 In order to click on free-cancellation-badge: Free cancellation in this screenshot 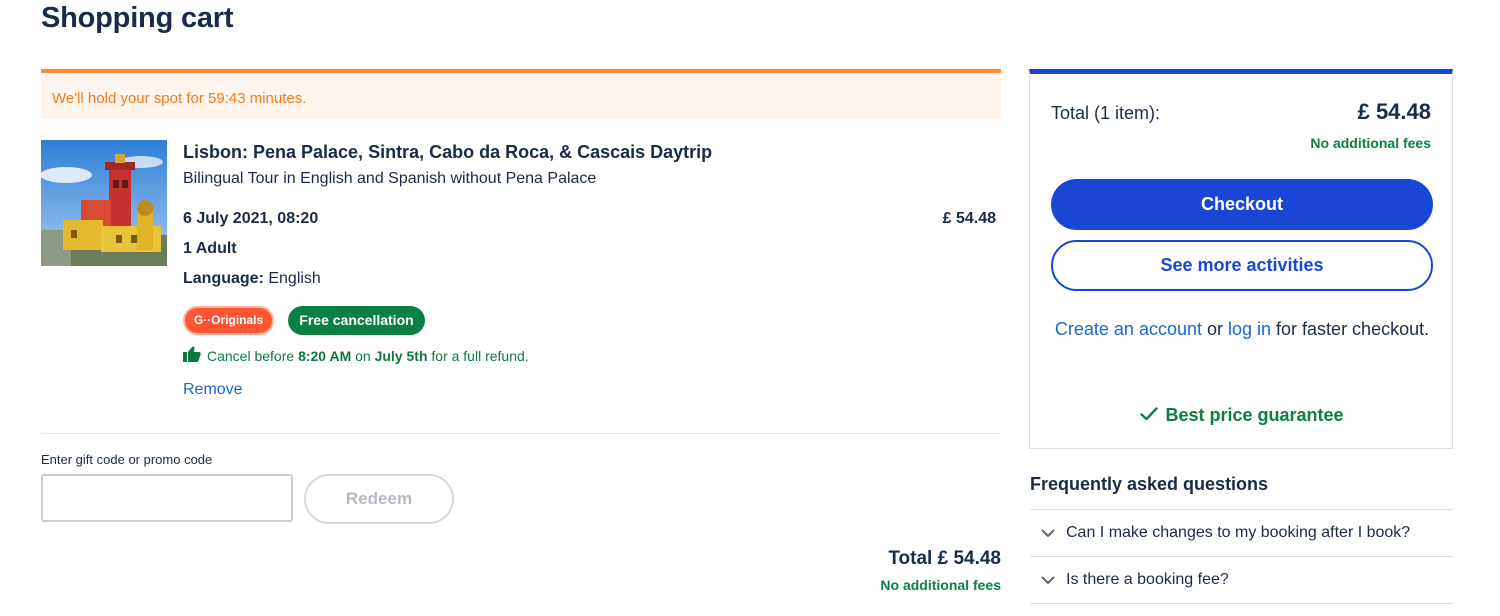, I will do `click(356, 320)`.